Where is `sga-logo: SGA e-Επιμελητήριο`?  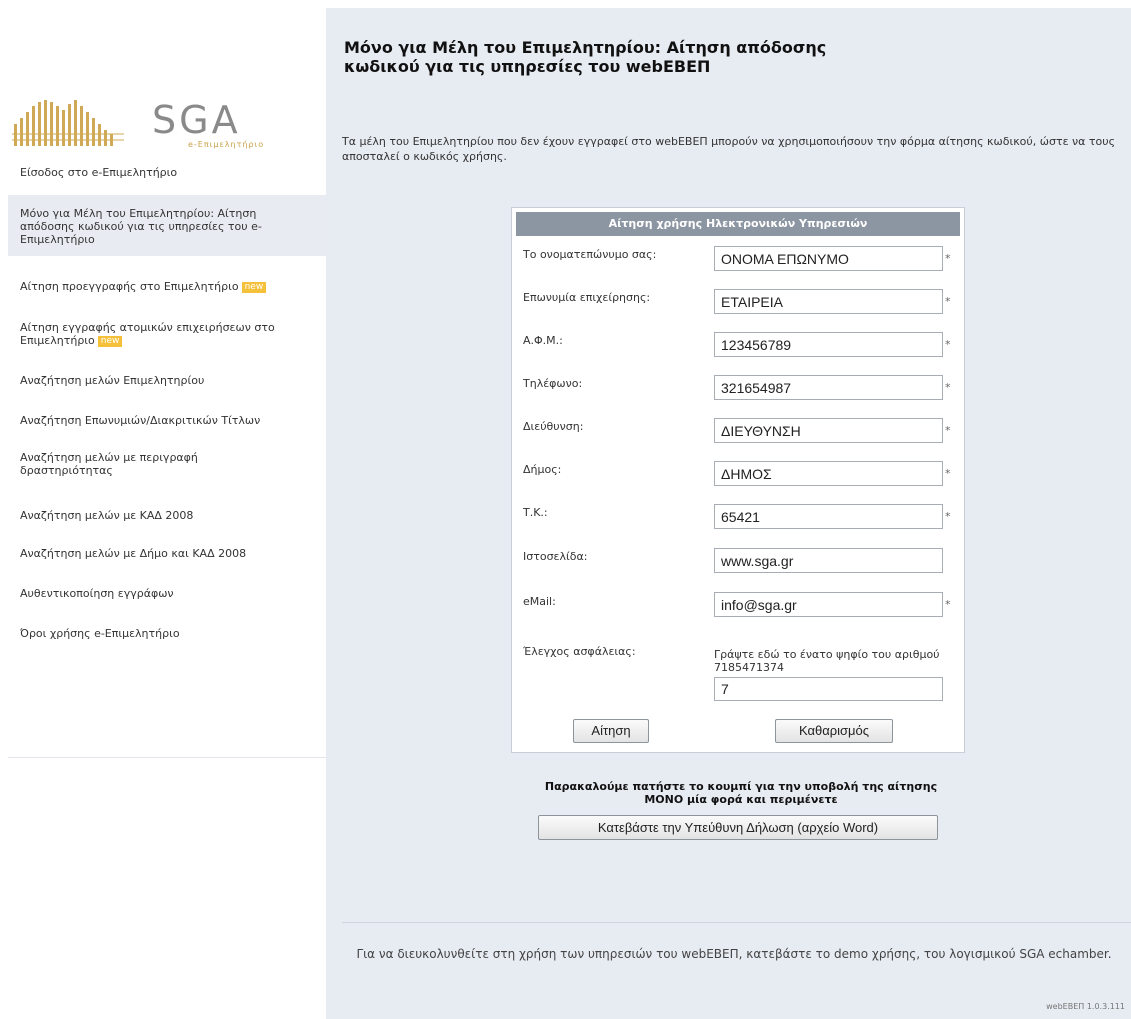
sga-logo: SGA e-Επιμελητήριο is located at coordinates (147, 124).